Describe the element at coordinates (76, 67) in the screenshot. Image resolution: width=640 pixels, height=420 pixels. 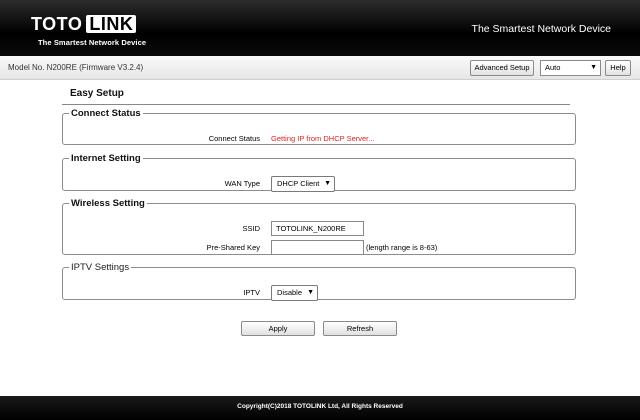
I see `model-info: Model No. N200RE (Firmware V3.2.4)` at that location.